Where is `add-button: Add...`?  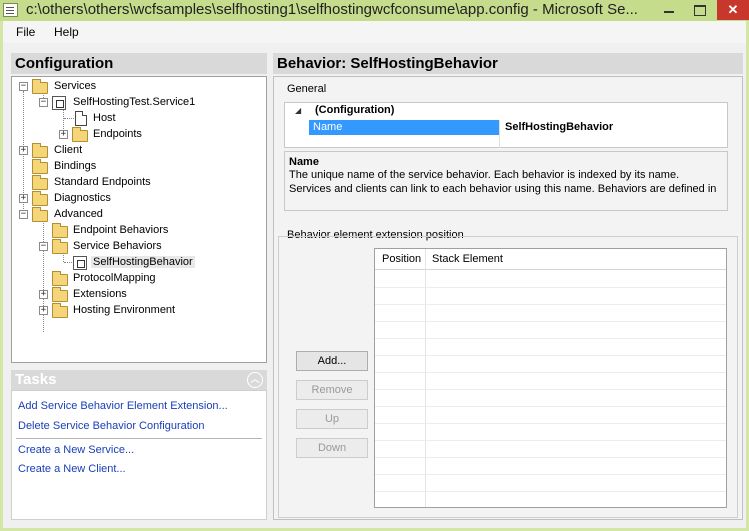 add-button: Add... is located at coordinates (332, 361).